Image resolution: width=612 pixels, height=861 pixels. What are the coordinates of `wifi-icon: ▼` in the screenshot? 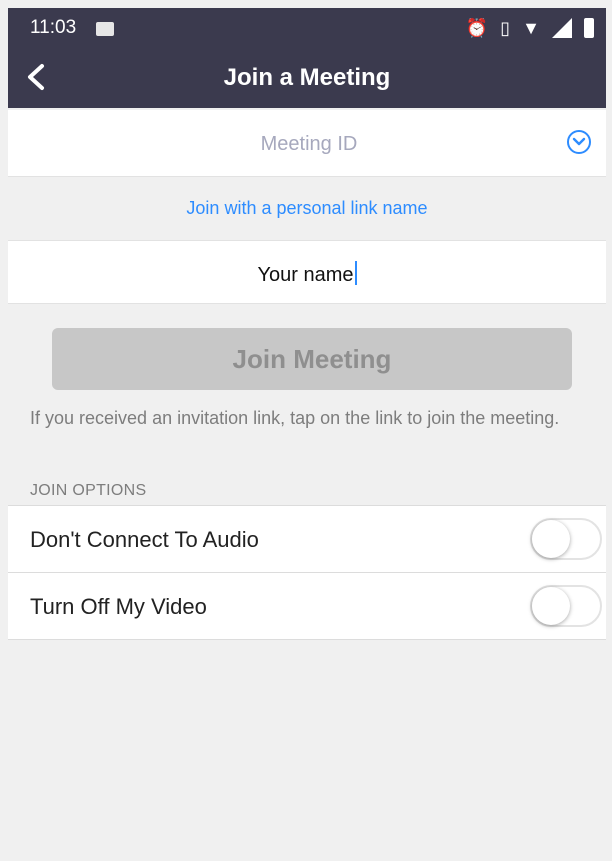 It's located at (531, 28).